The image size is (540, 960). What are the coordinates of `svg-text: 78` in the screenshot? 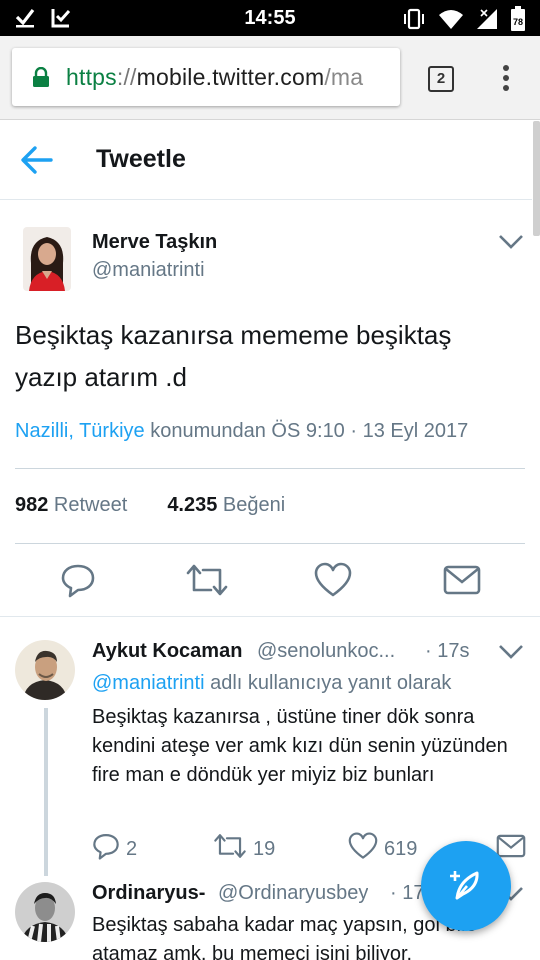 It's located at (518, 22).